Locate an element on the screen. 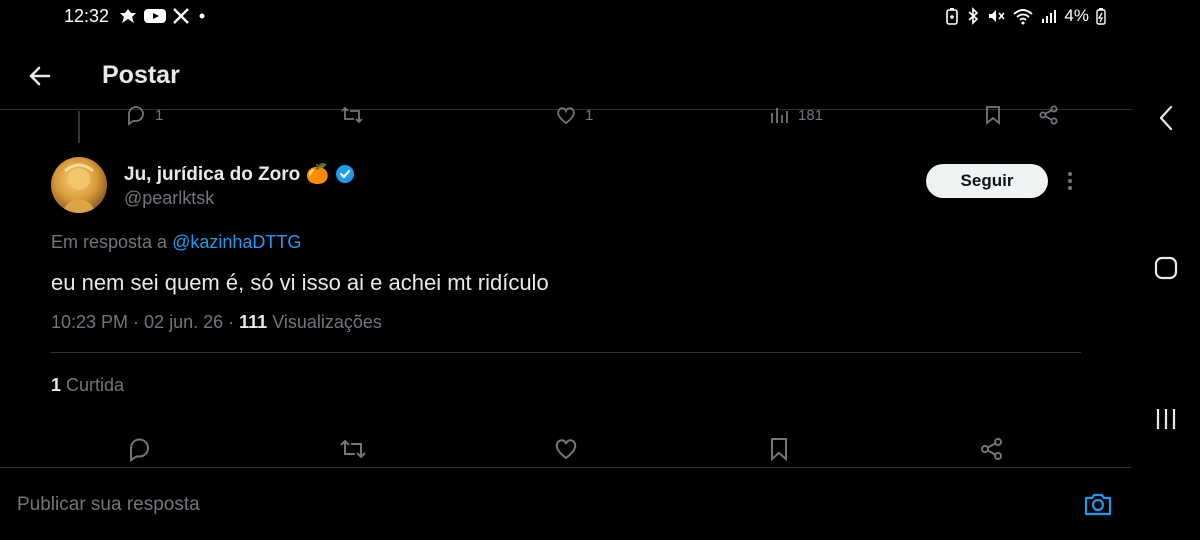 The height and width of the screenshot is (540, 1200). reply-context: Em resposta a @kazinhaDTTG is located at coordinates (176, 242).